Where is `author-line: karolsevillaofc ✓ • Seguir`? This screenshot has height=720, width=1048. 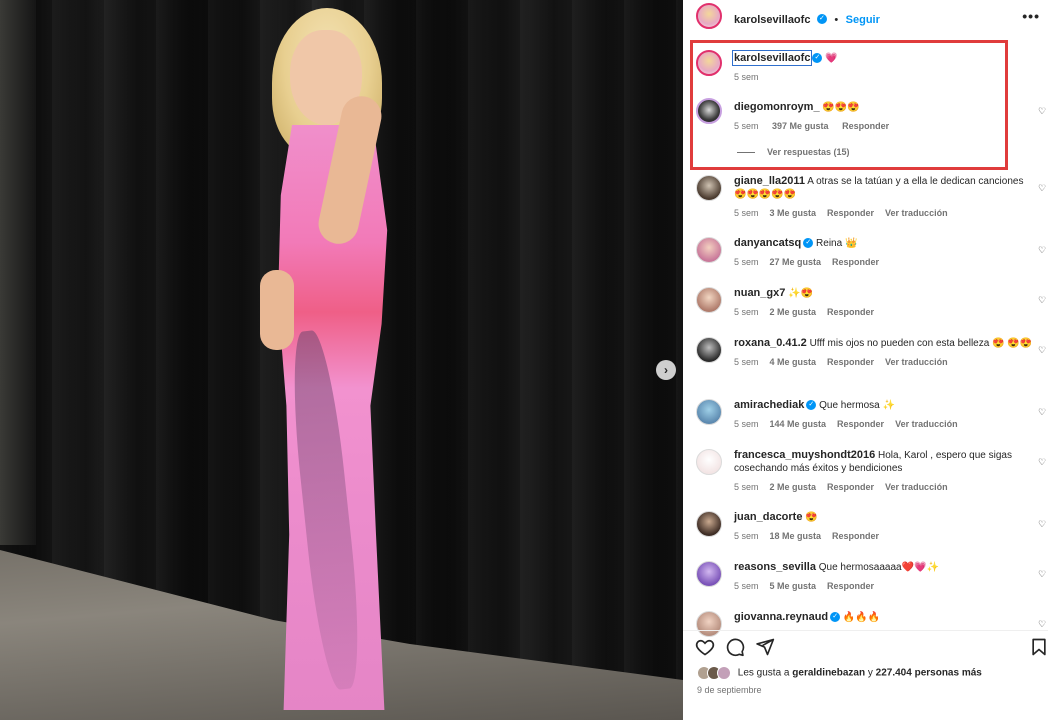
author-line: karolsevillaofc ✓ • Seguir is located at coordinates (807, 19).